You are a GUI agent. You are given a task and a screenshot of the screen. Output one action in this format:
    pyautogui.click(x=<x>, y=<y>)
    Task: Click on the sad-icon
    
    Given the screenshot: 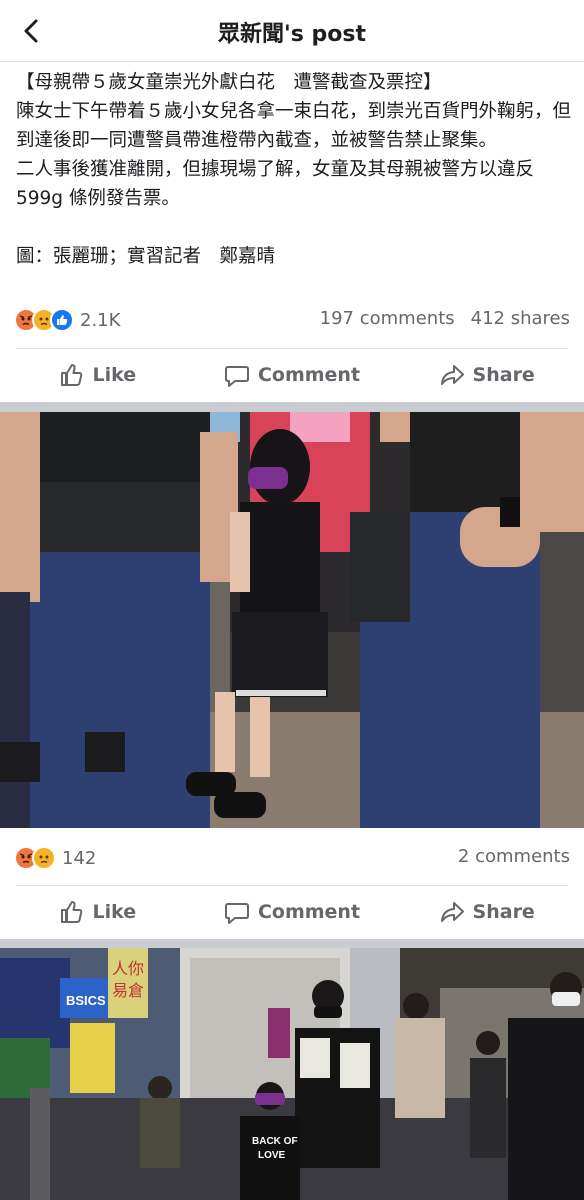 What is the action you would take?
    pyautogui.click(x=44, y=858)
    